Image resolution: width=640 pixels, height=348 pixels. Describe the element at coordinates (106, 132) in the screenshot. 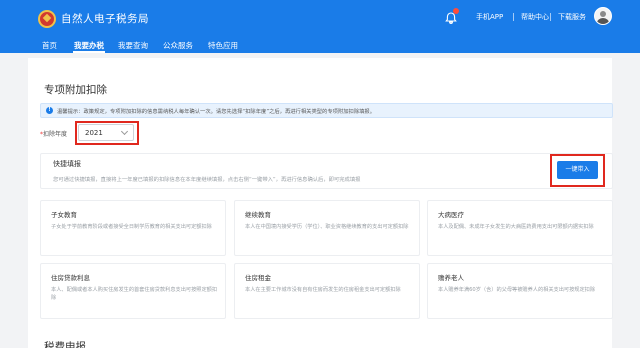

I see `deduction-year-select: 2021` at that location.